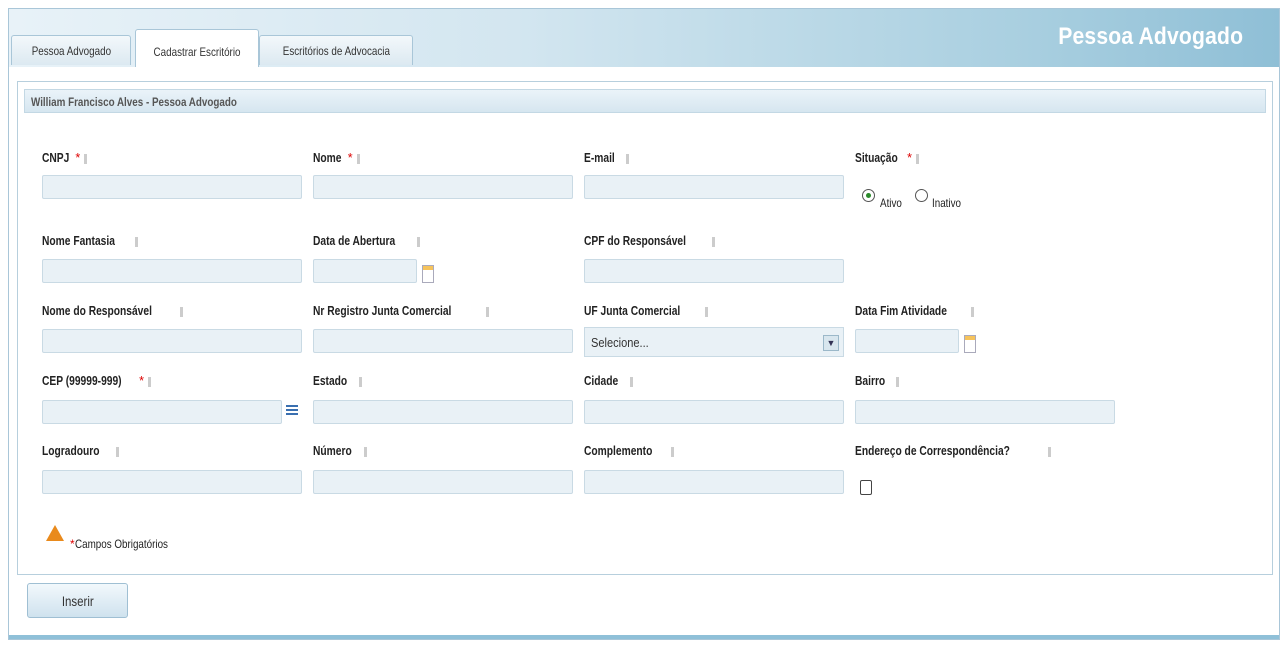 Image resolution: width=1286 pixels, height=646 pixels. I want to click on complemento-label: Complemento, so click(629, 451).